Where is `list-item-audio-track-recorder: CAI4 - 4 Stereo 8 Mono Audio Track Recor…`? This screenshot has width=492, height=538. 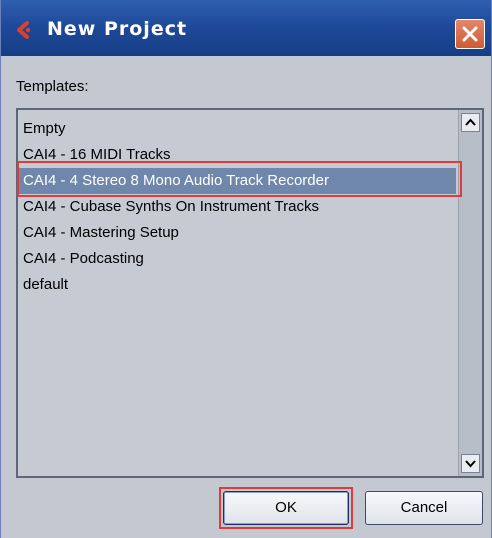 list-item-audio-track-recorder: CAI4 - 4 Stereo 8 Mono Audio Track Recor… is located at coordinates (237, 181).